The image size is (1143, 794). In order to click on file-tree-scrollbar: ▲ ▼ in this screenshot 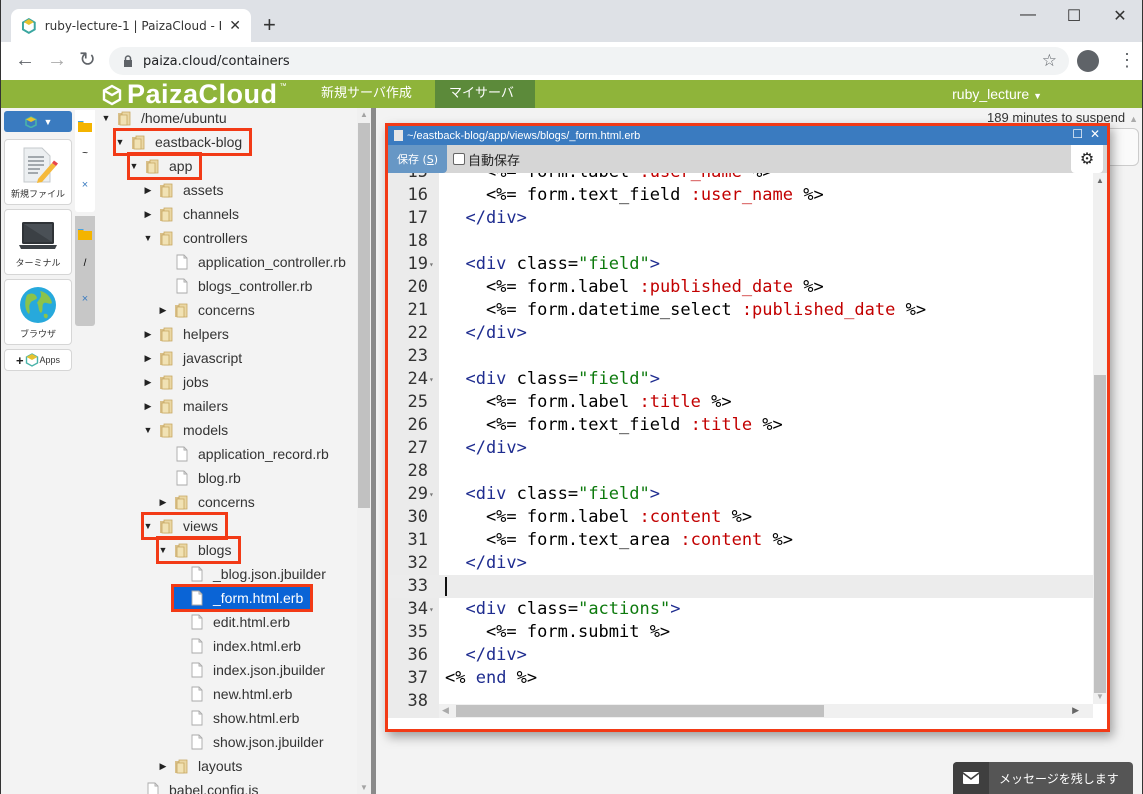, I will do `click(364, 451)`.